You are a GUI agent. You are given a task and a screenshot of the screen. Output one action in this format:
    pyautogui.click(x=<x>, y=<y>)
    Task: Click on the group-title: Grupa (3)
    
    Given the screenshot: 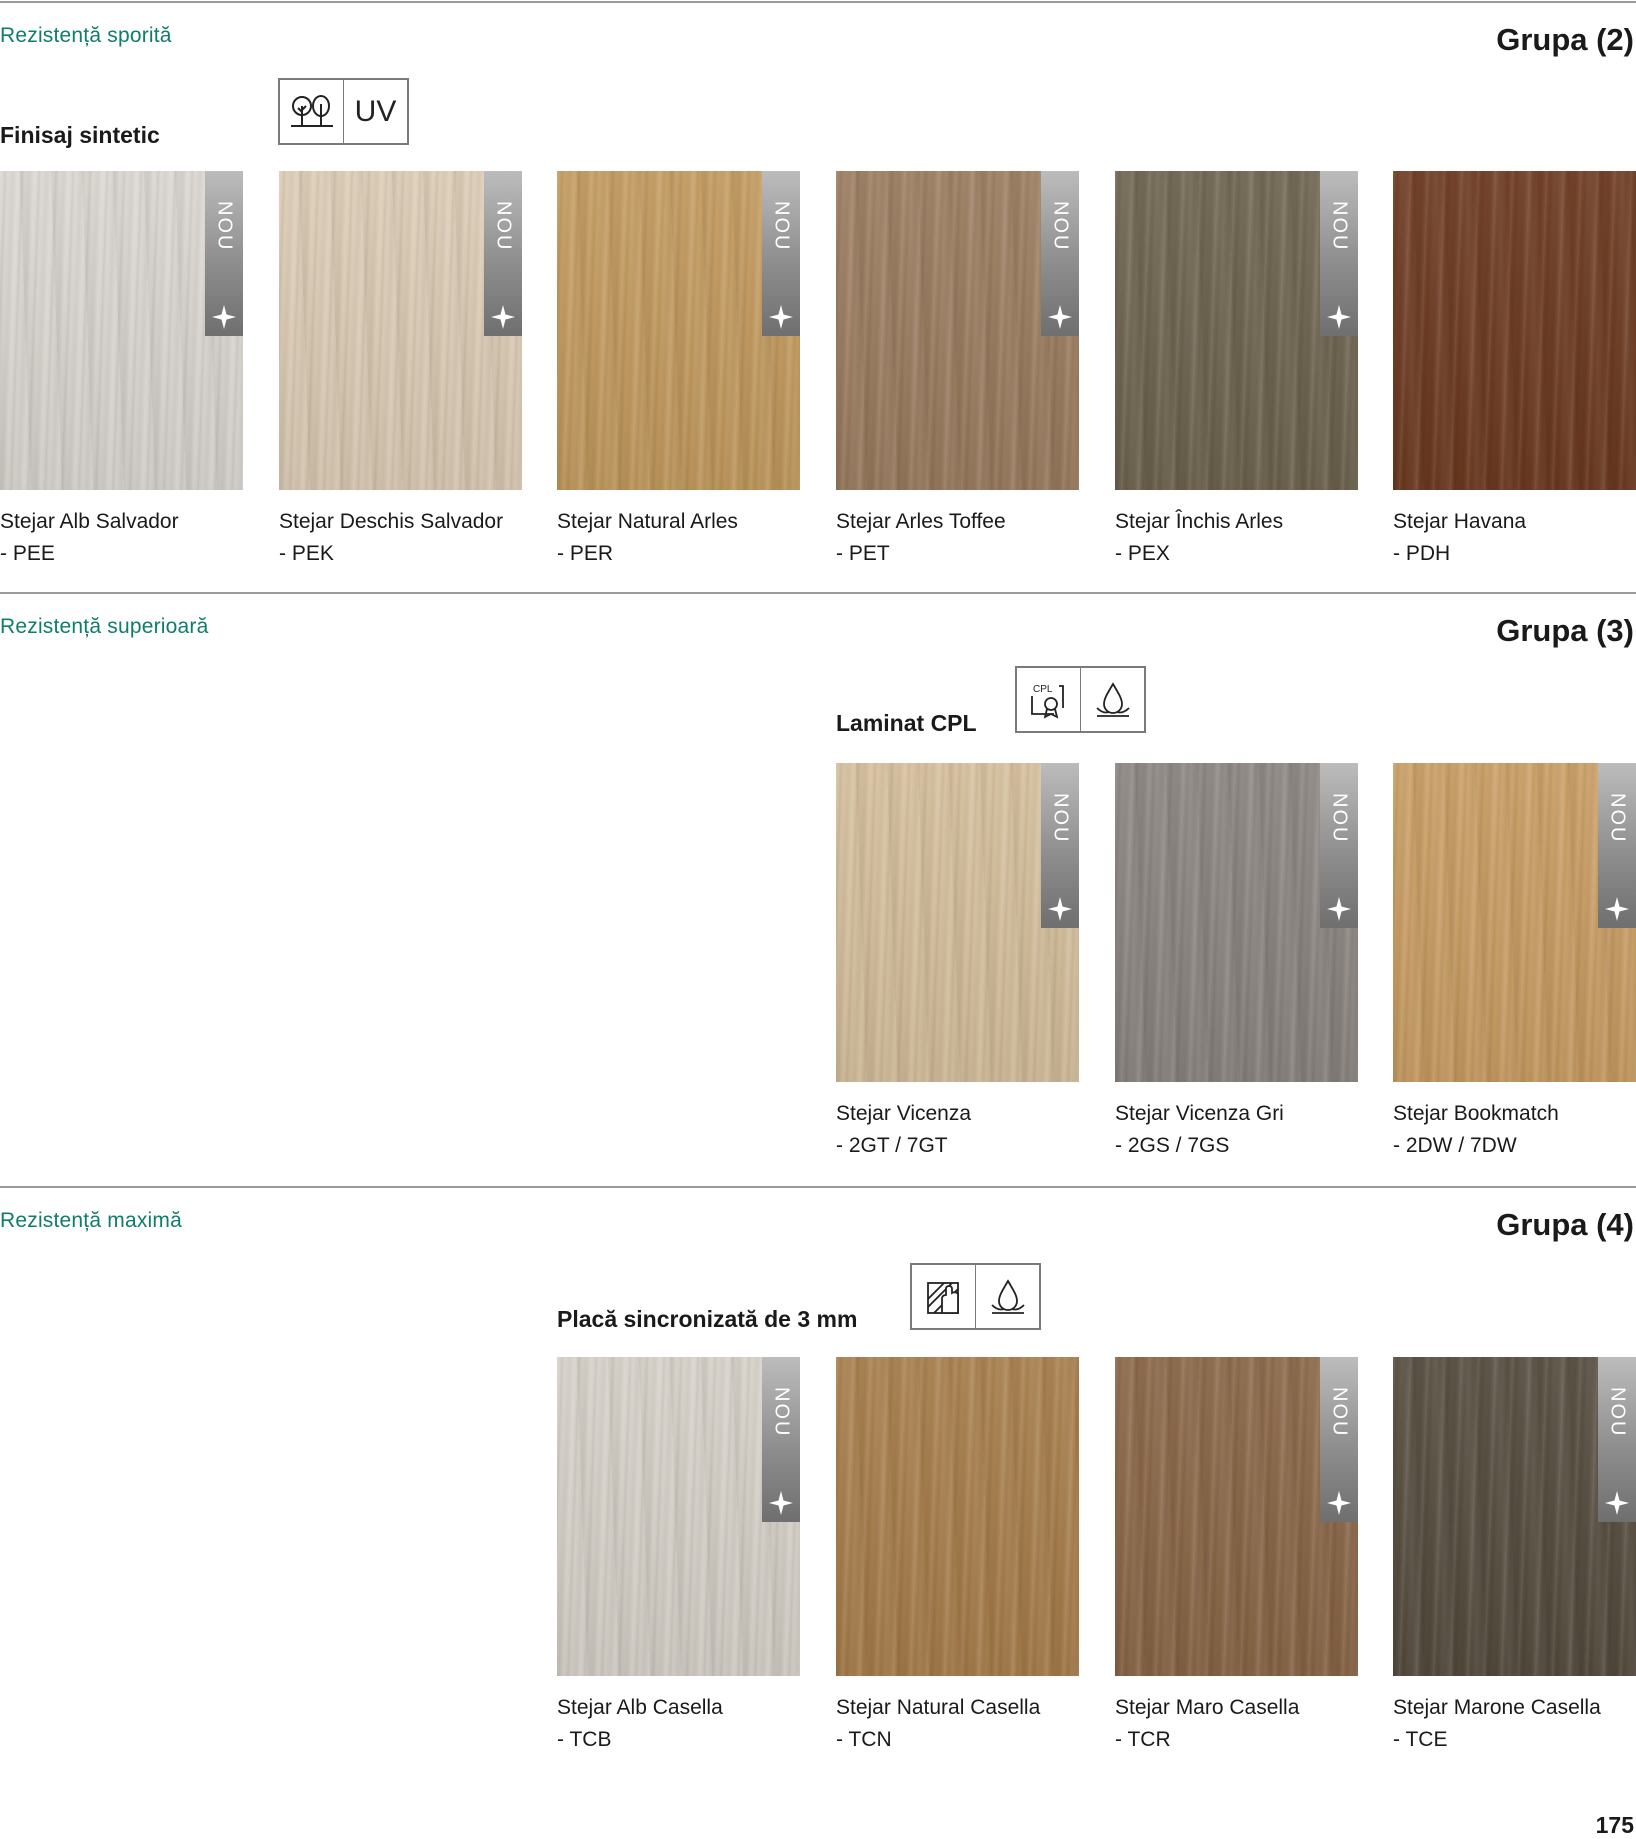 What is the action you would take?
    pyautogui.click(x=1565, y=630)
    